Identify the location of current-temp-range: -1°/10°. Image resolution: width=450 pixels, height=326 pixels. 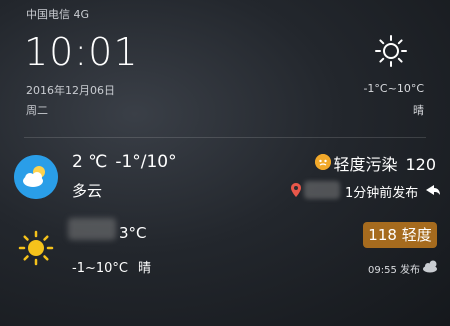
(146, 162).